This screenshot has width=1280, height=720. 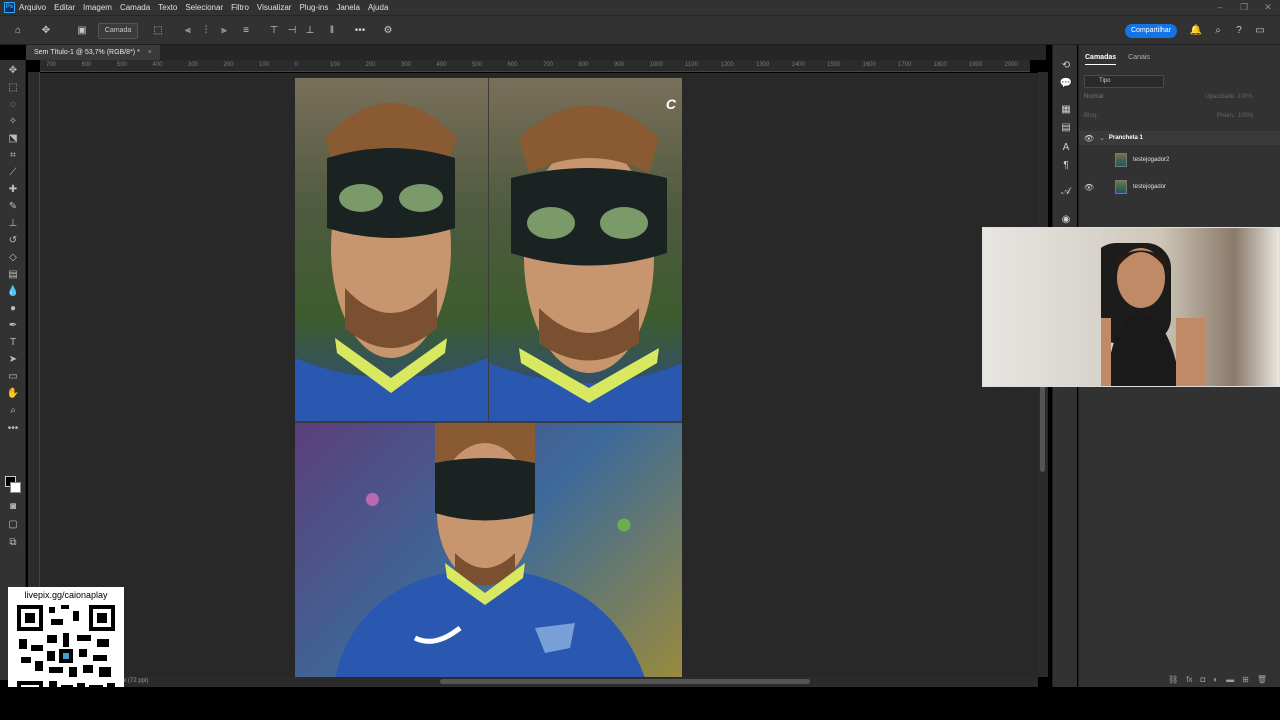 What do you see at coordinates (13, 360) in the screenshot?
I see `path-select-icon: ➤` at bounding box center [13, 360].